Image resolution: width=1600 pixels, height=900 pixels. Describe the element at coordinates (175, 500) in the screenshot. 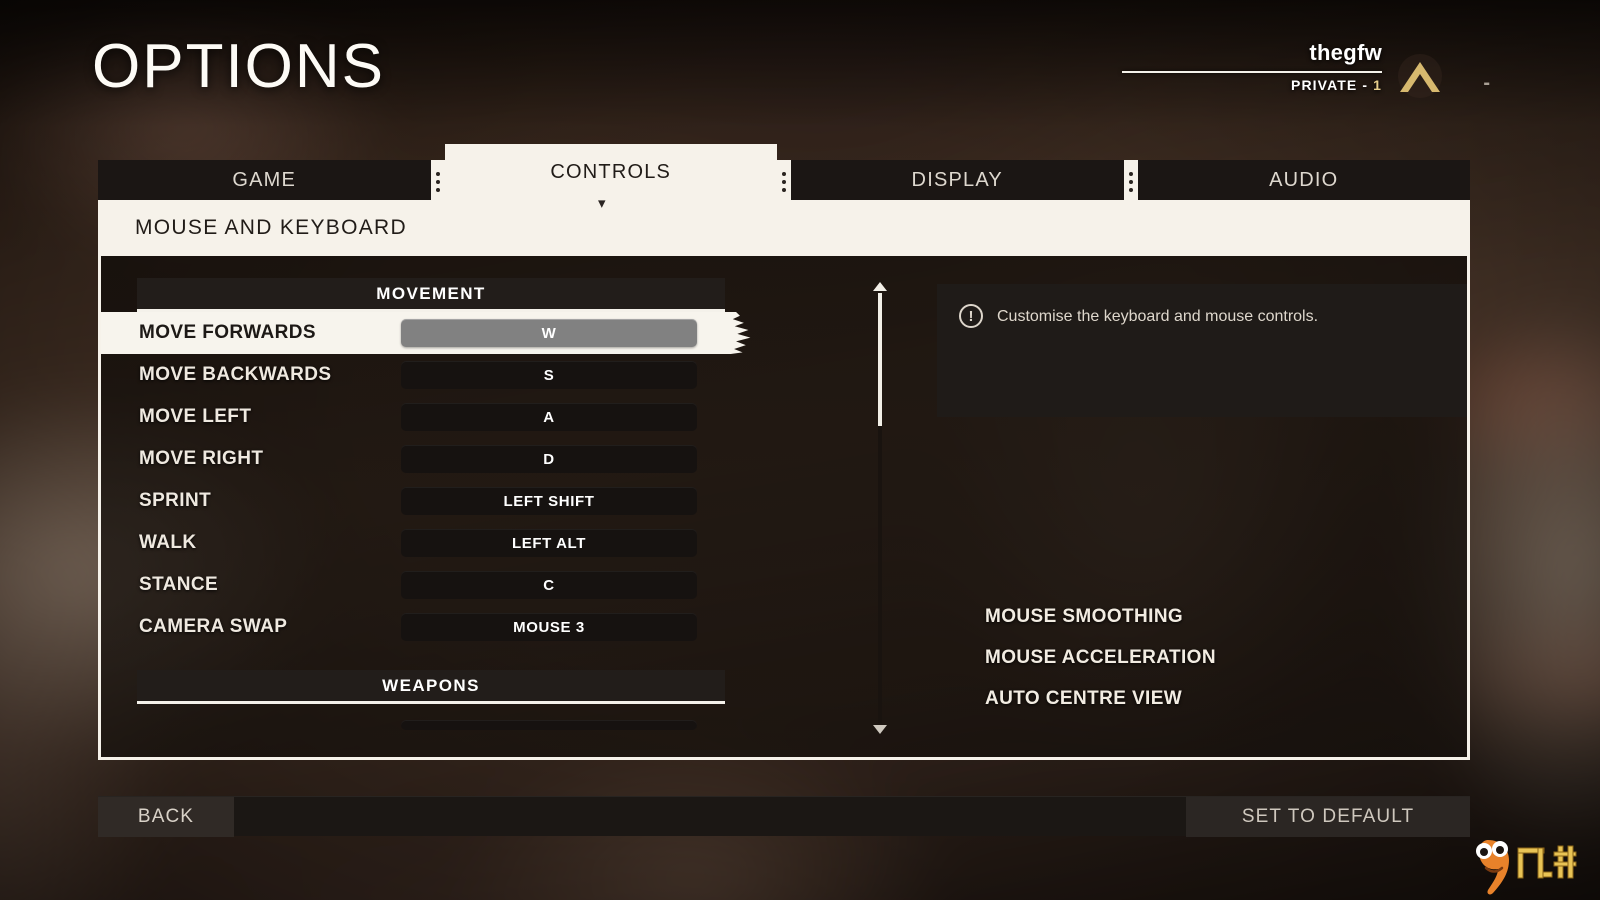

I see `binding-action-label: SPRINT` at that location.